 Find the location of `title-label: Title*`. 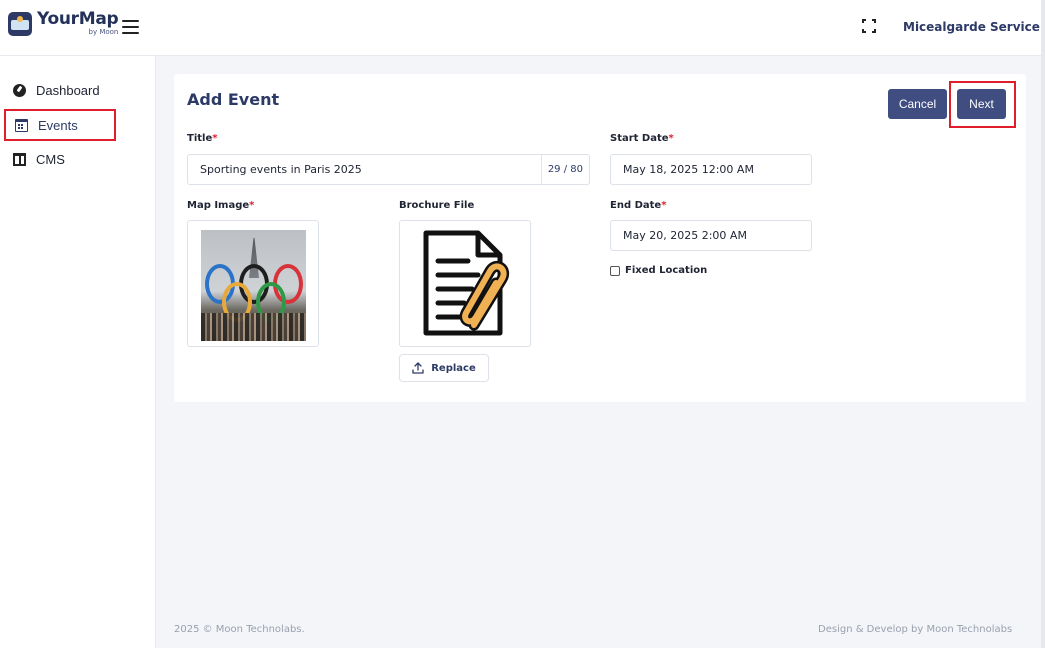

title-label: Title* is located at coordinates (202, 138).